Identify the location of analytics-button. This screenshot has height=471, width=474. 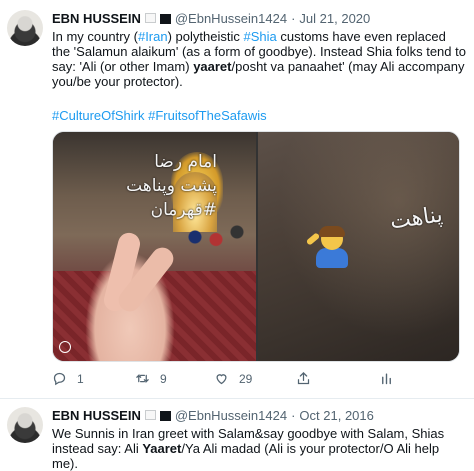
(386, 378).